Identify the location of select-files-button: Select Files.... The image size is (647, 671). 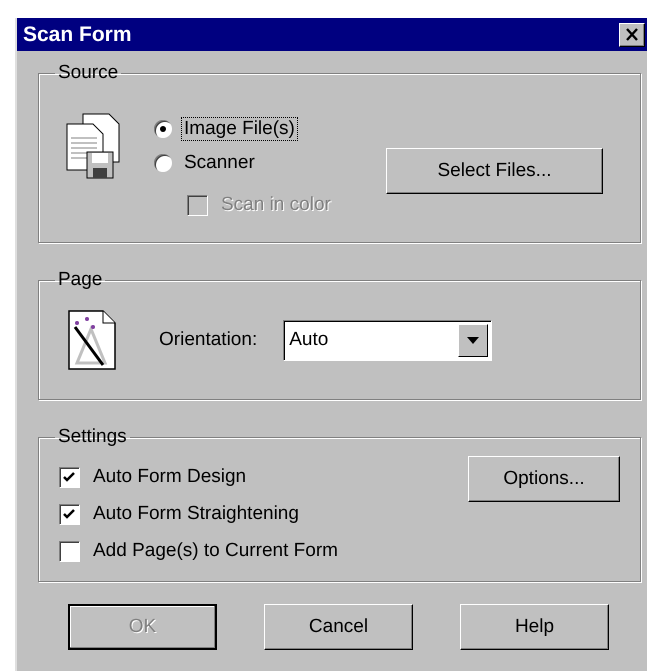
(494, 171).